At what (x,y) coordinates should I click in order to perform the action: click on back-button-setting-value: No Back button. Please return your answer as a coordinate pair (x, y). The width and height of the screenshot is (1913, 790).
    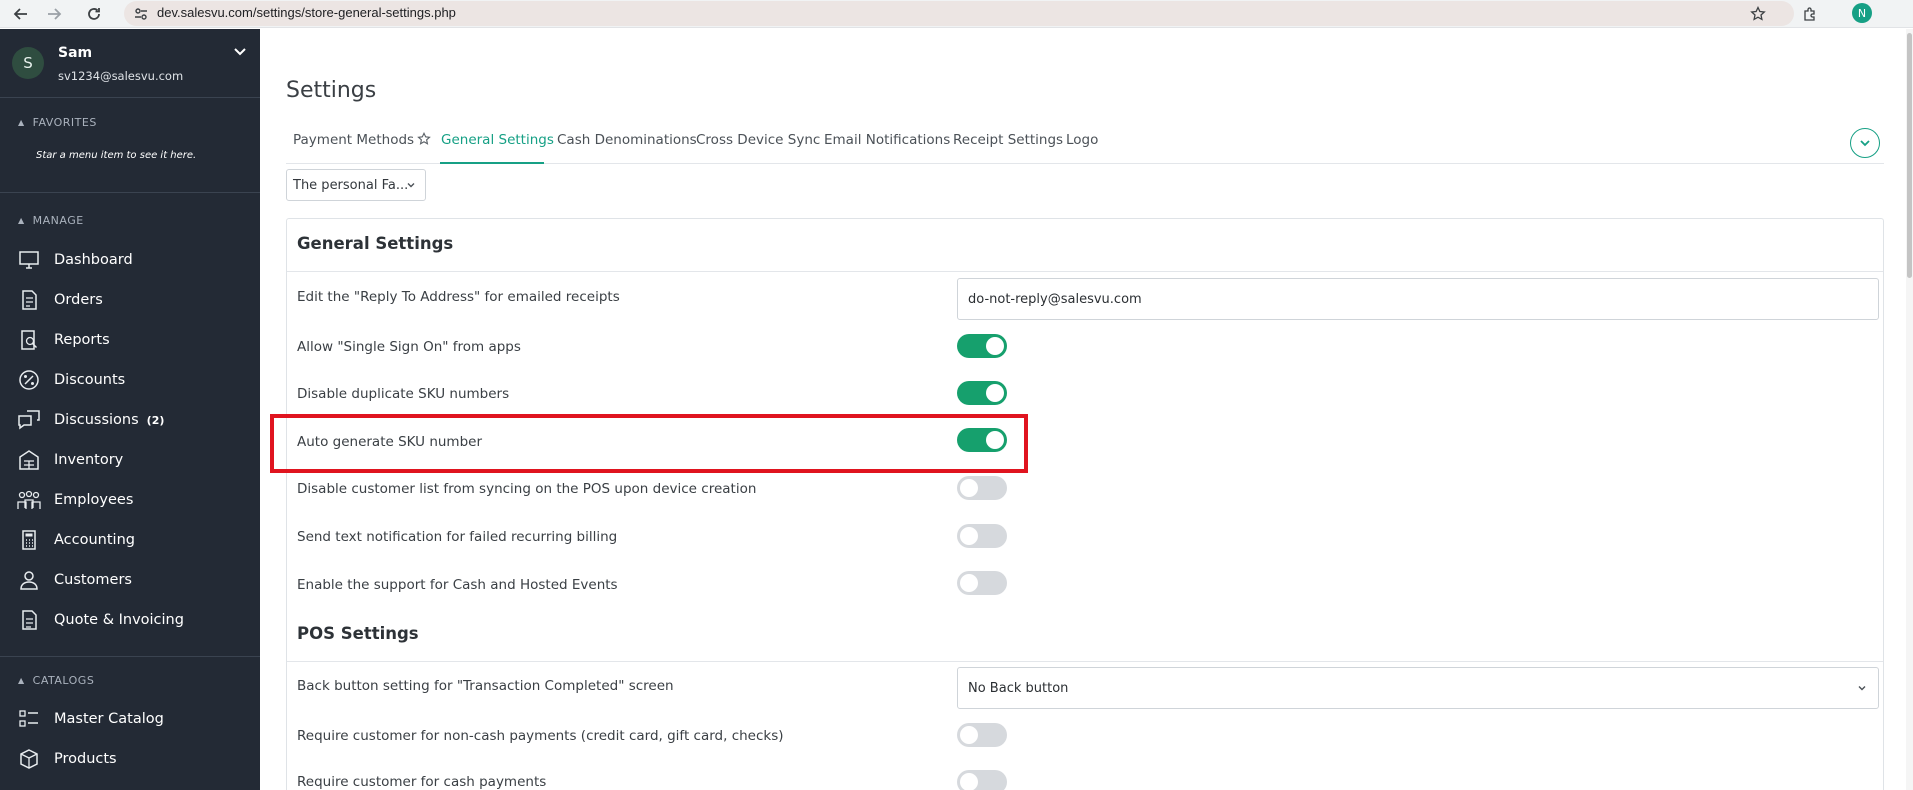
    Looking at the image, I should click on (1018, 688).